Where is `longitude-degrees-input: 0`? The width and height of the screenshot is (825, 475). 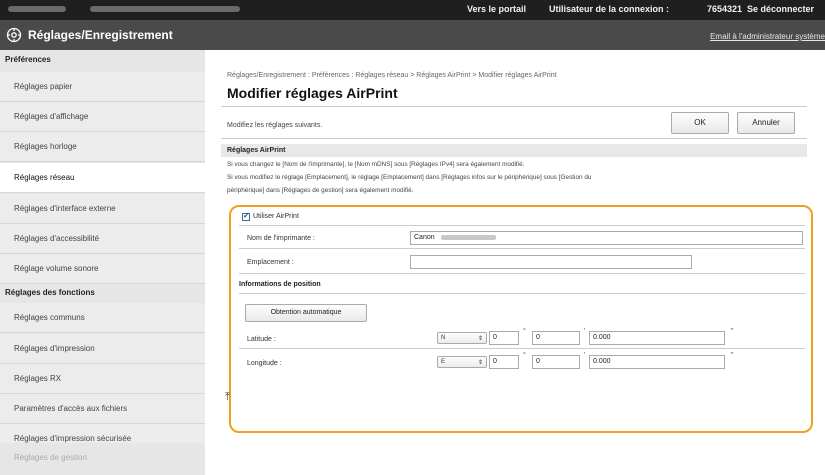 longitude-degrees-input: 0 is located at coordinates (504, 362).